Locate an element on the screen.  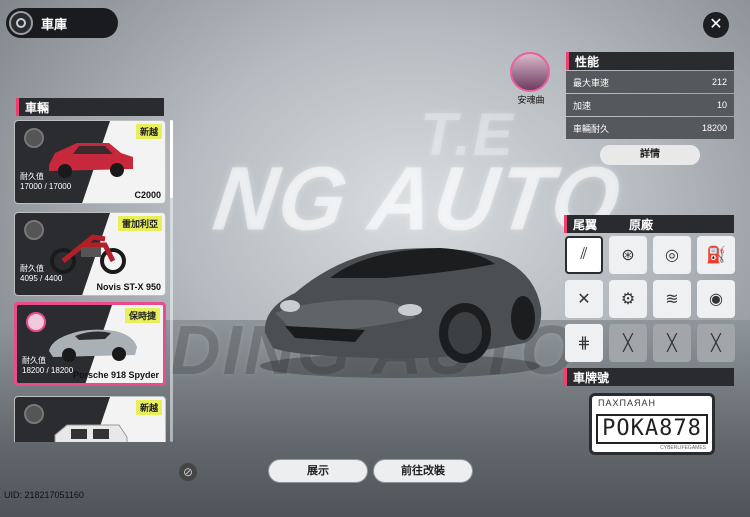
perf-label: 車輛耐久 is located at coordinates (591, 128).